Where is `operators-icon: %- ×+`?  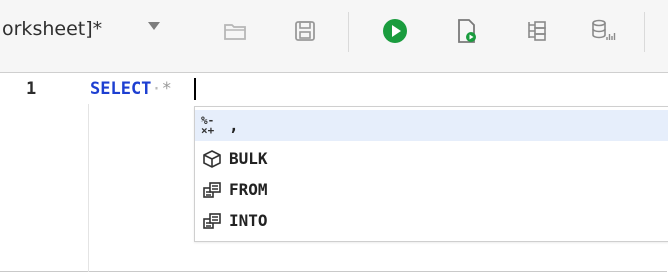 operators-icon: %- ×+ is located at coordinates (212, 126).